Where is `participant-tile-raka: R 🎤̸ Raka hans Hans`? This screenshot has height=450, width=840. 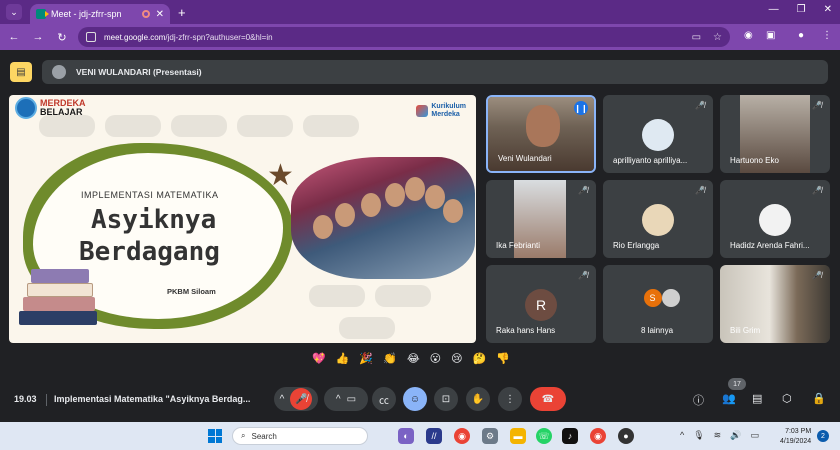 participant-tile-raka: R 🎤̸ Raka hans Hans is located at coordinates (541, 304).